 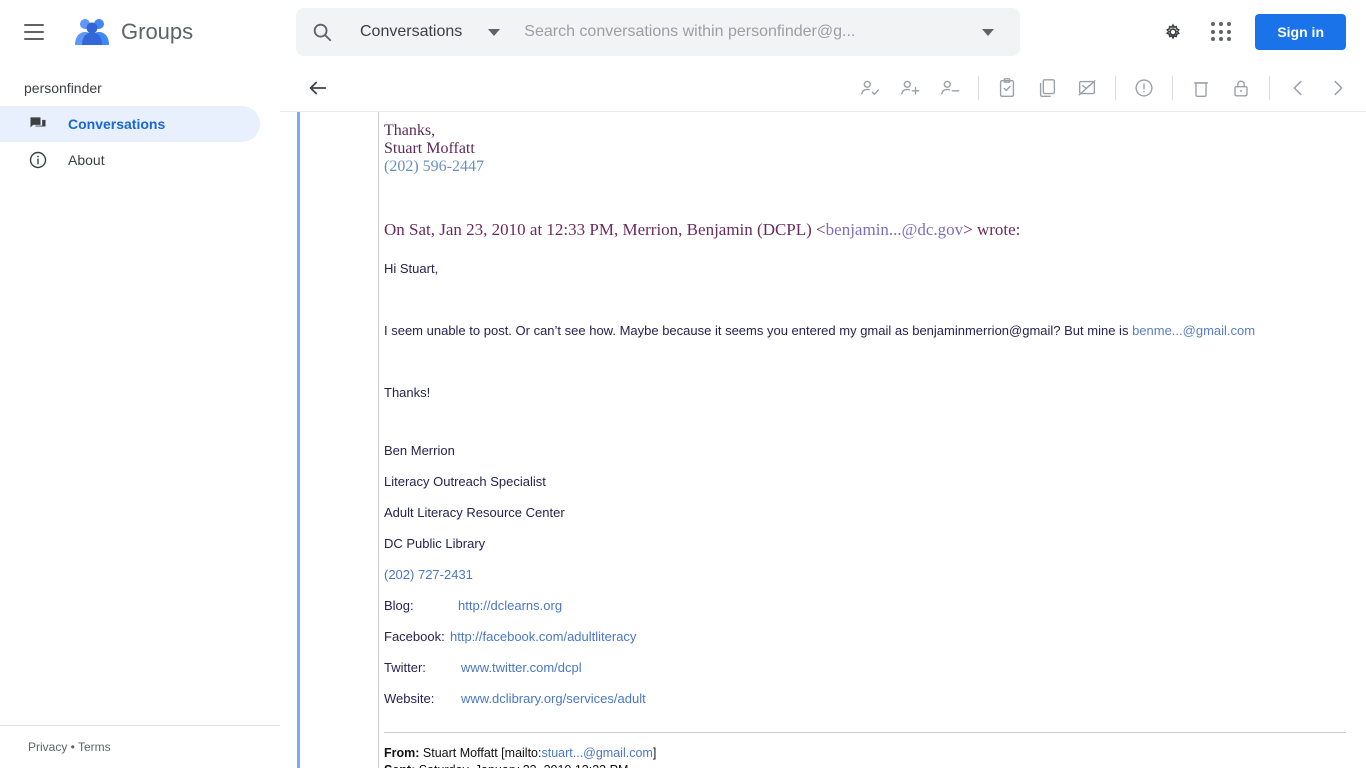 I want to click on signature-name: Ben Merrion, so click(x=419, y=450).